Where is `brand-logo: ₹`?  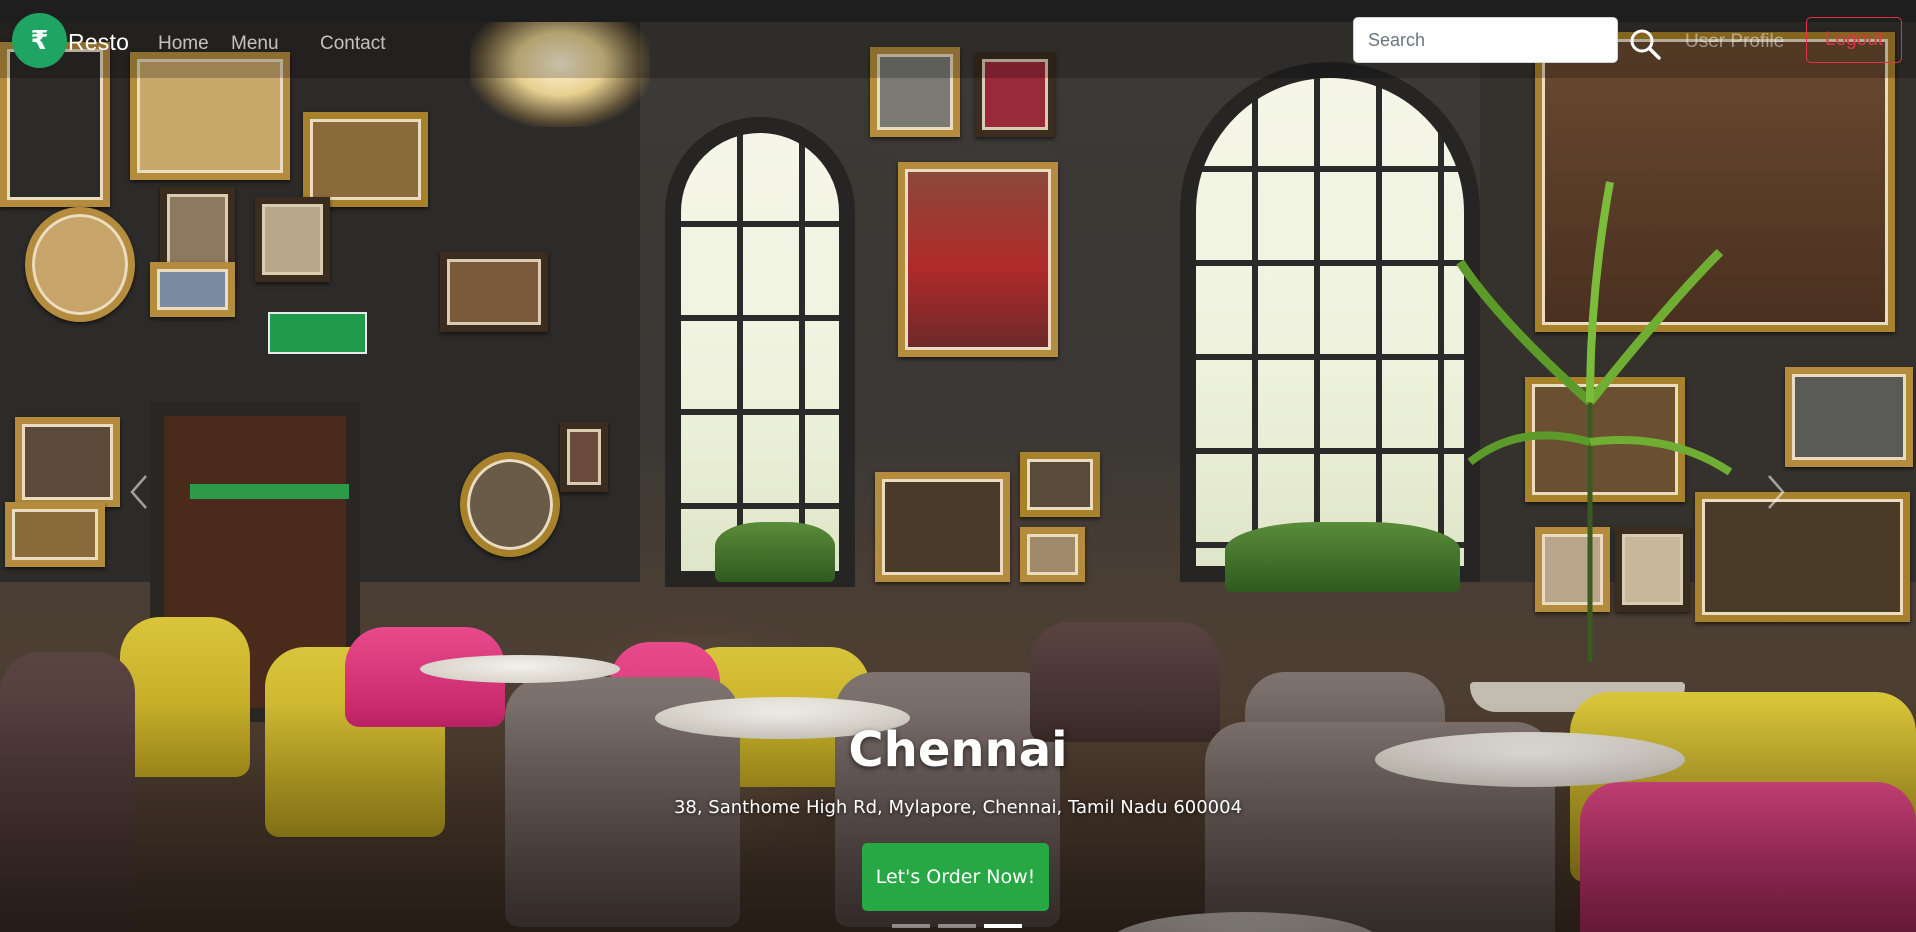 brand-logo: ₹ is located at coordinates (39, 40).